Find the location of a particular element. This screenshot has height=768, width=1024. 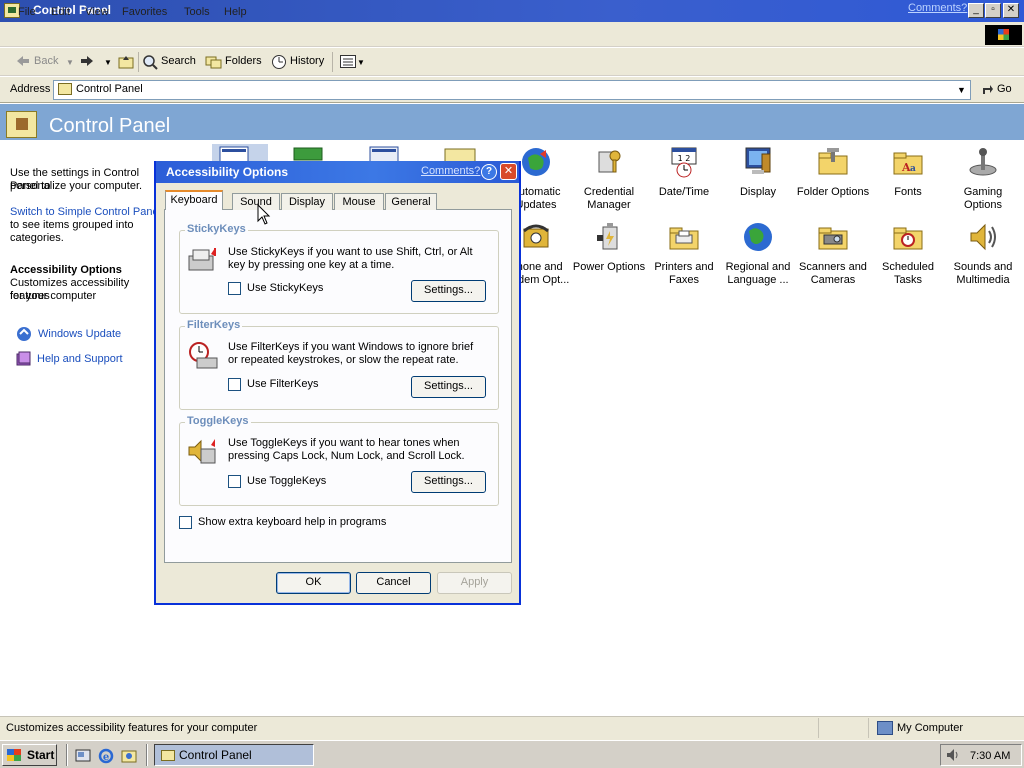

windows-update-link: Windows Update is located at coordinates (79, 334).